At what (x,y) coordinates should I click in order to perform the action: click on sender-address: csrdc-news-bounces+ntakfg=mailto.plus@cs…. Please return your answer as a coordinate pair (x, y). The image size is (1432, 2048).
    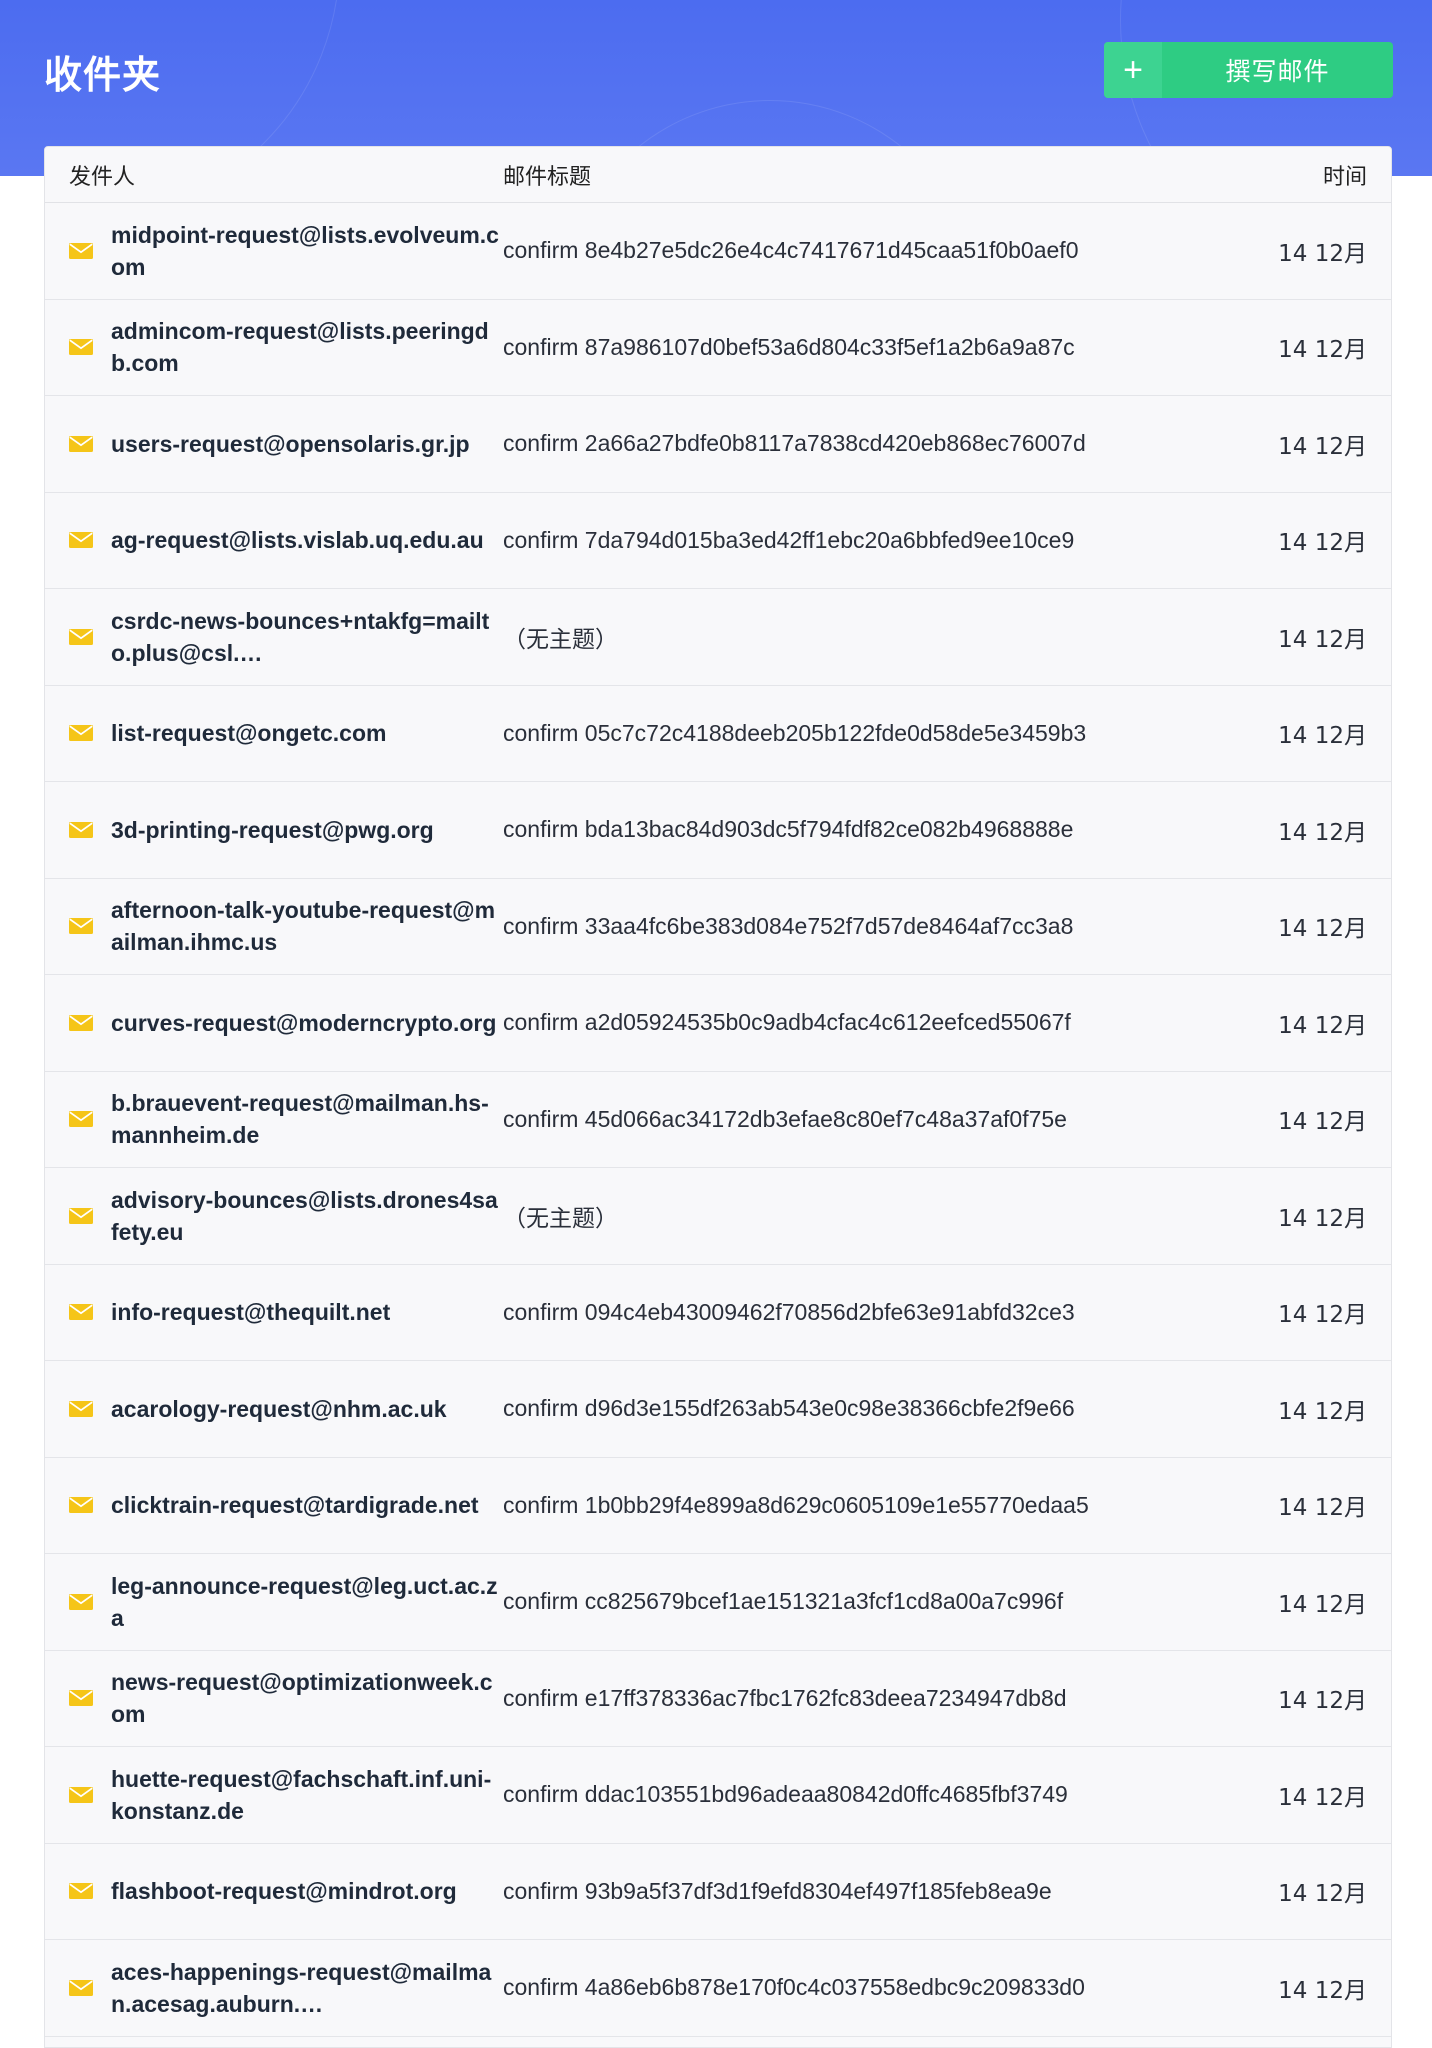
    Looking at the image, I should click on (300, 636).